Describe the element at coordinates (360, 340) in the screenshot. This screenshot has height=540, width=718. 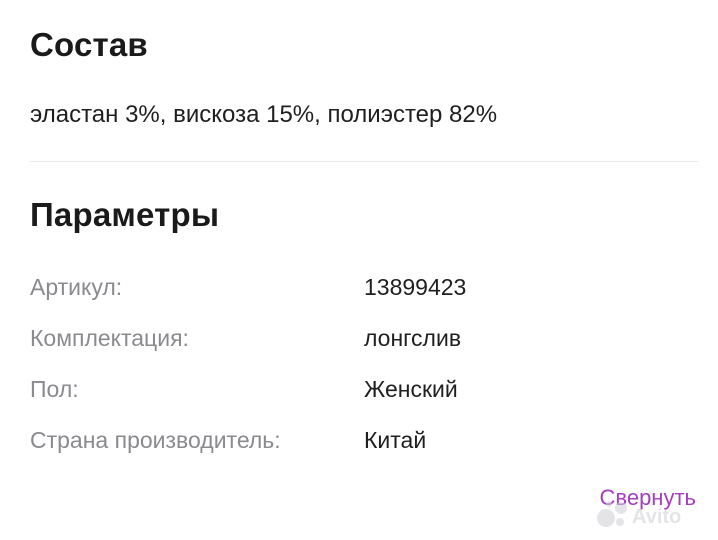
I see `param-row-set: Комплектация: лонгслив` at that location.